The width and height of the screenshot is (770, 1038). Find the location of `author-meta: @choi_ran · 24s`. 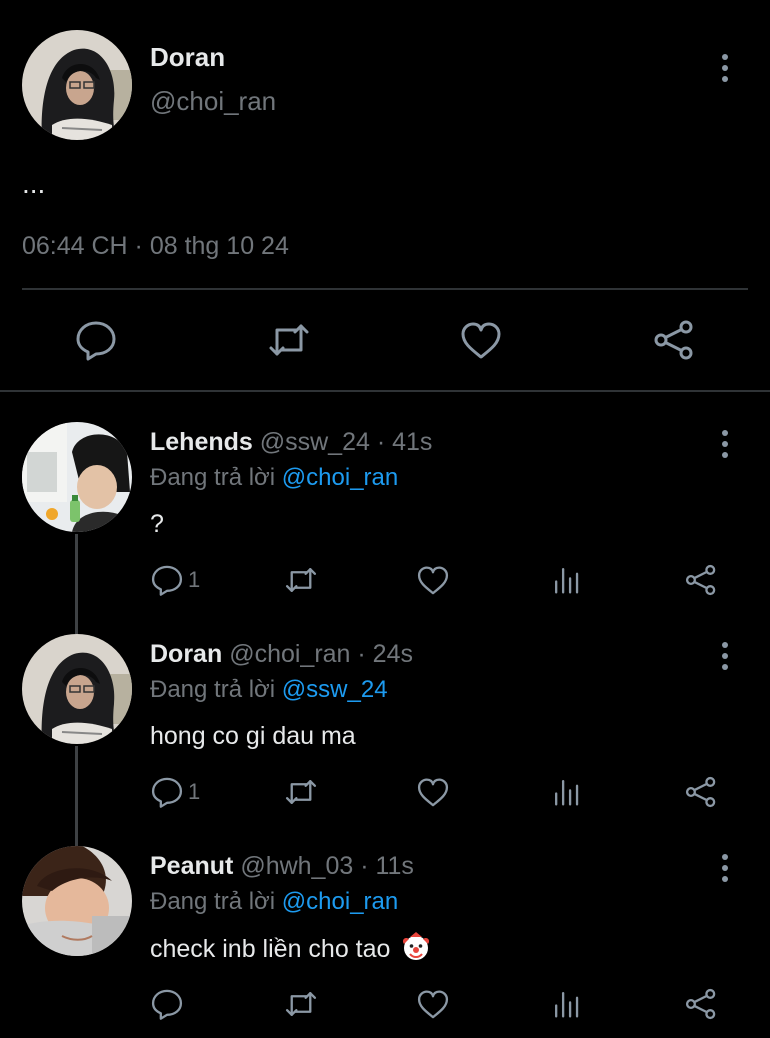

author-meta: @choi_ran · 24s is located at coordinates (321, 654).